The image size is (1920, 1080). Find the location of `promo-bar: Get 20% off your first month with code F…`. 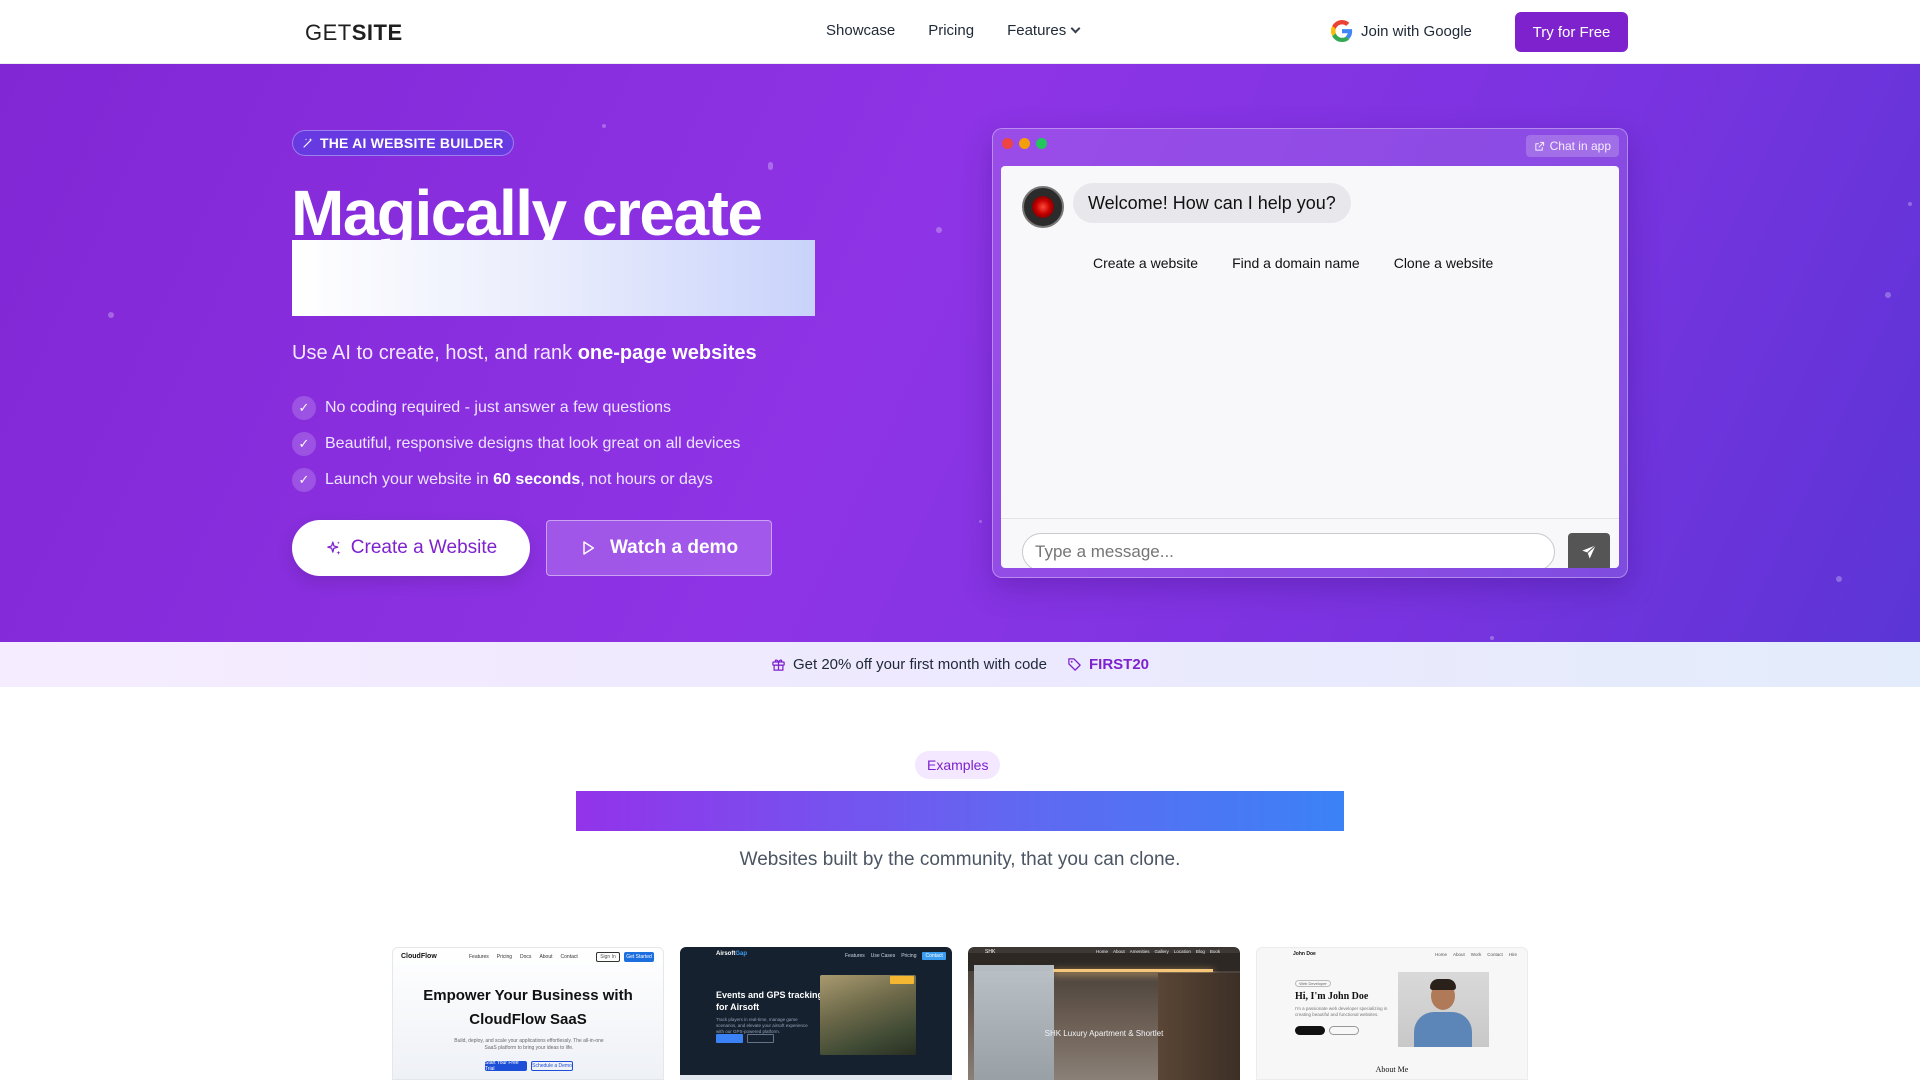

promo-bar: Get 20% off your first month with code F… is located at coordinates (960, 664).